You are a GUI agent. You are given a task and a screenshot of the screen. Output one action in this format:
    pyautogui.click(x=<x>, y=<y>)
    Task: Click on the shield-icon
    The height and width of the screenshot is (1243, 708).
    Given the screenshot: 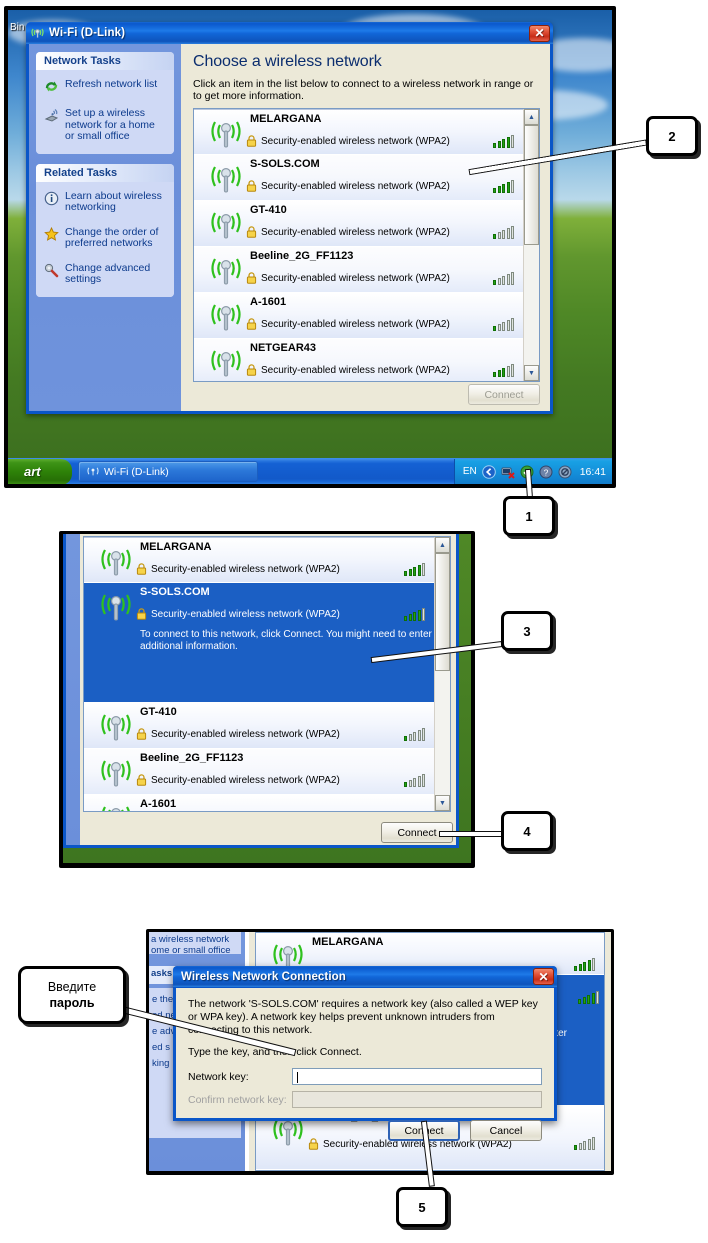 What is the action you would take?
    pyautogui.click(x=565, y=472)
    